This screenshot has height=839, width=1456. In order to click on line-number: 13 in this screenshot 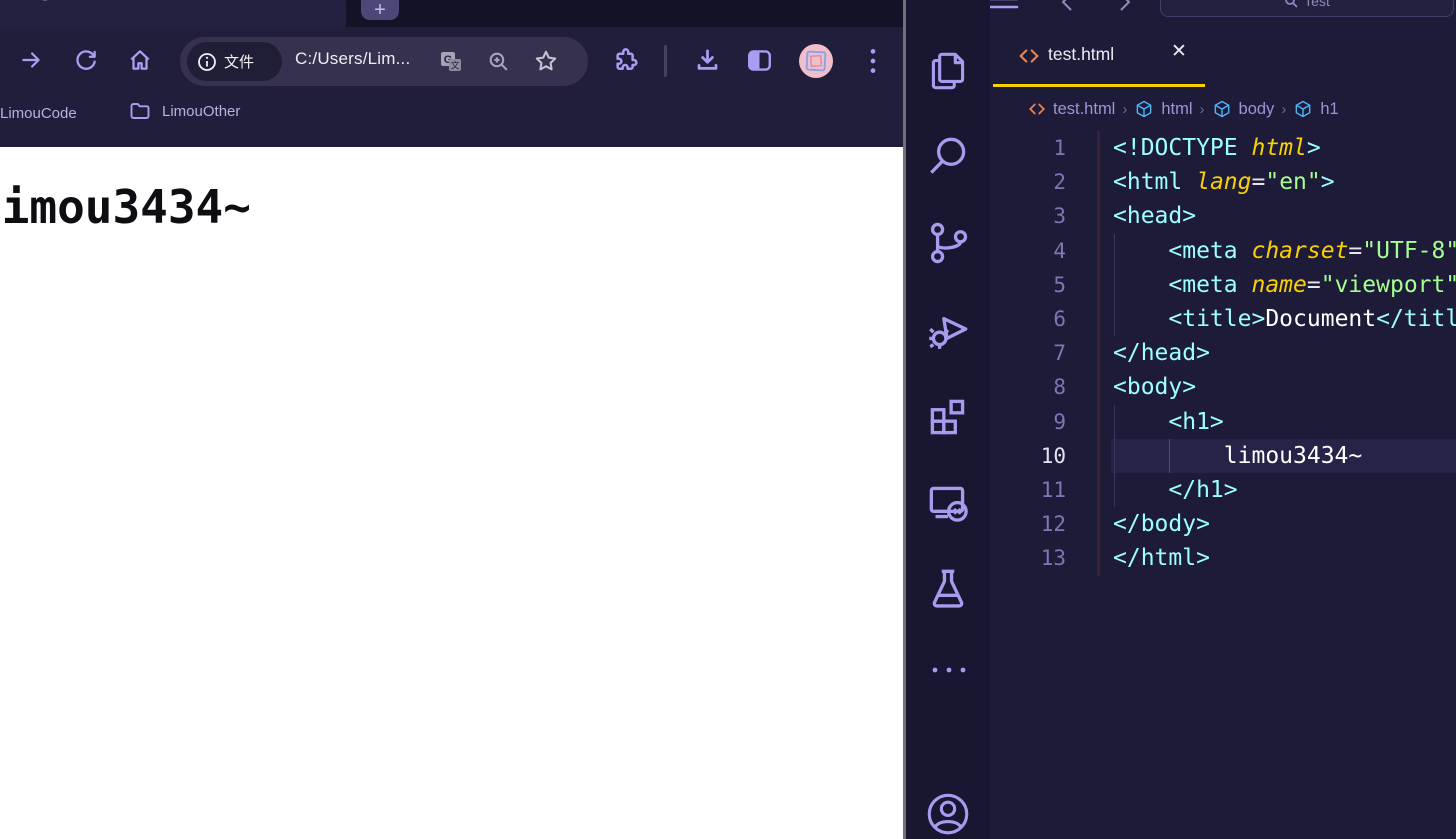, I will do `click(1053, 558)`.